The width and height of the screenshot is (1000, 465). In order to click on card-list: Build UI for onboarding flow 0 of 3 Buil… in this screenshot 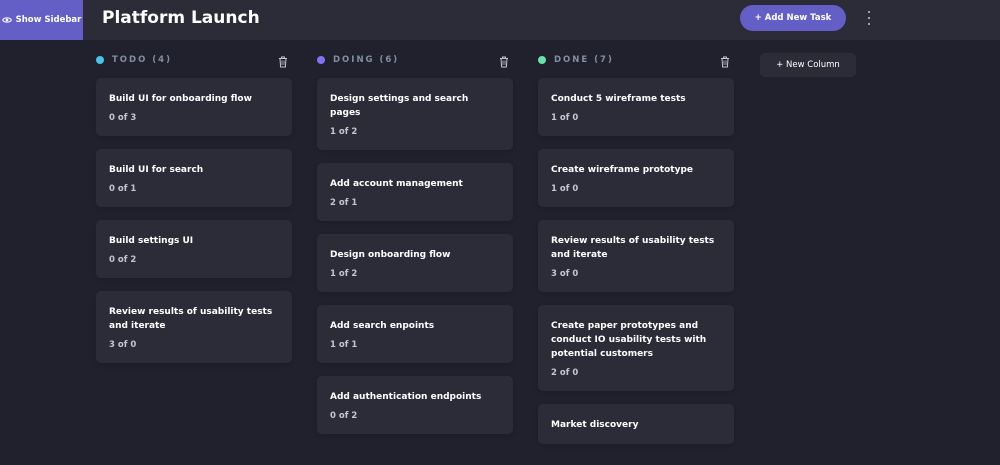, I will do `click(194, 227)`.